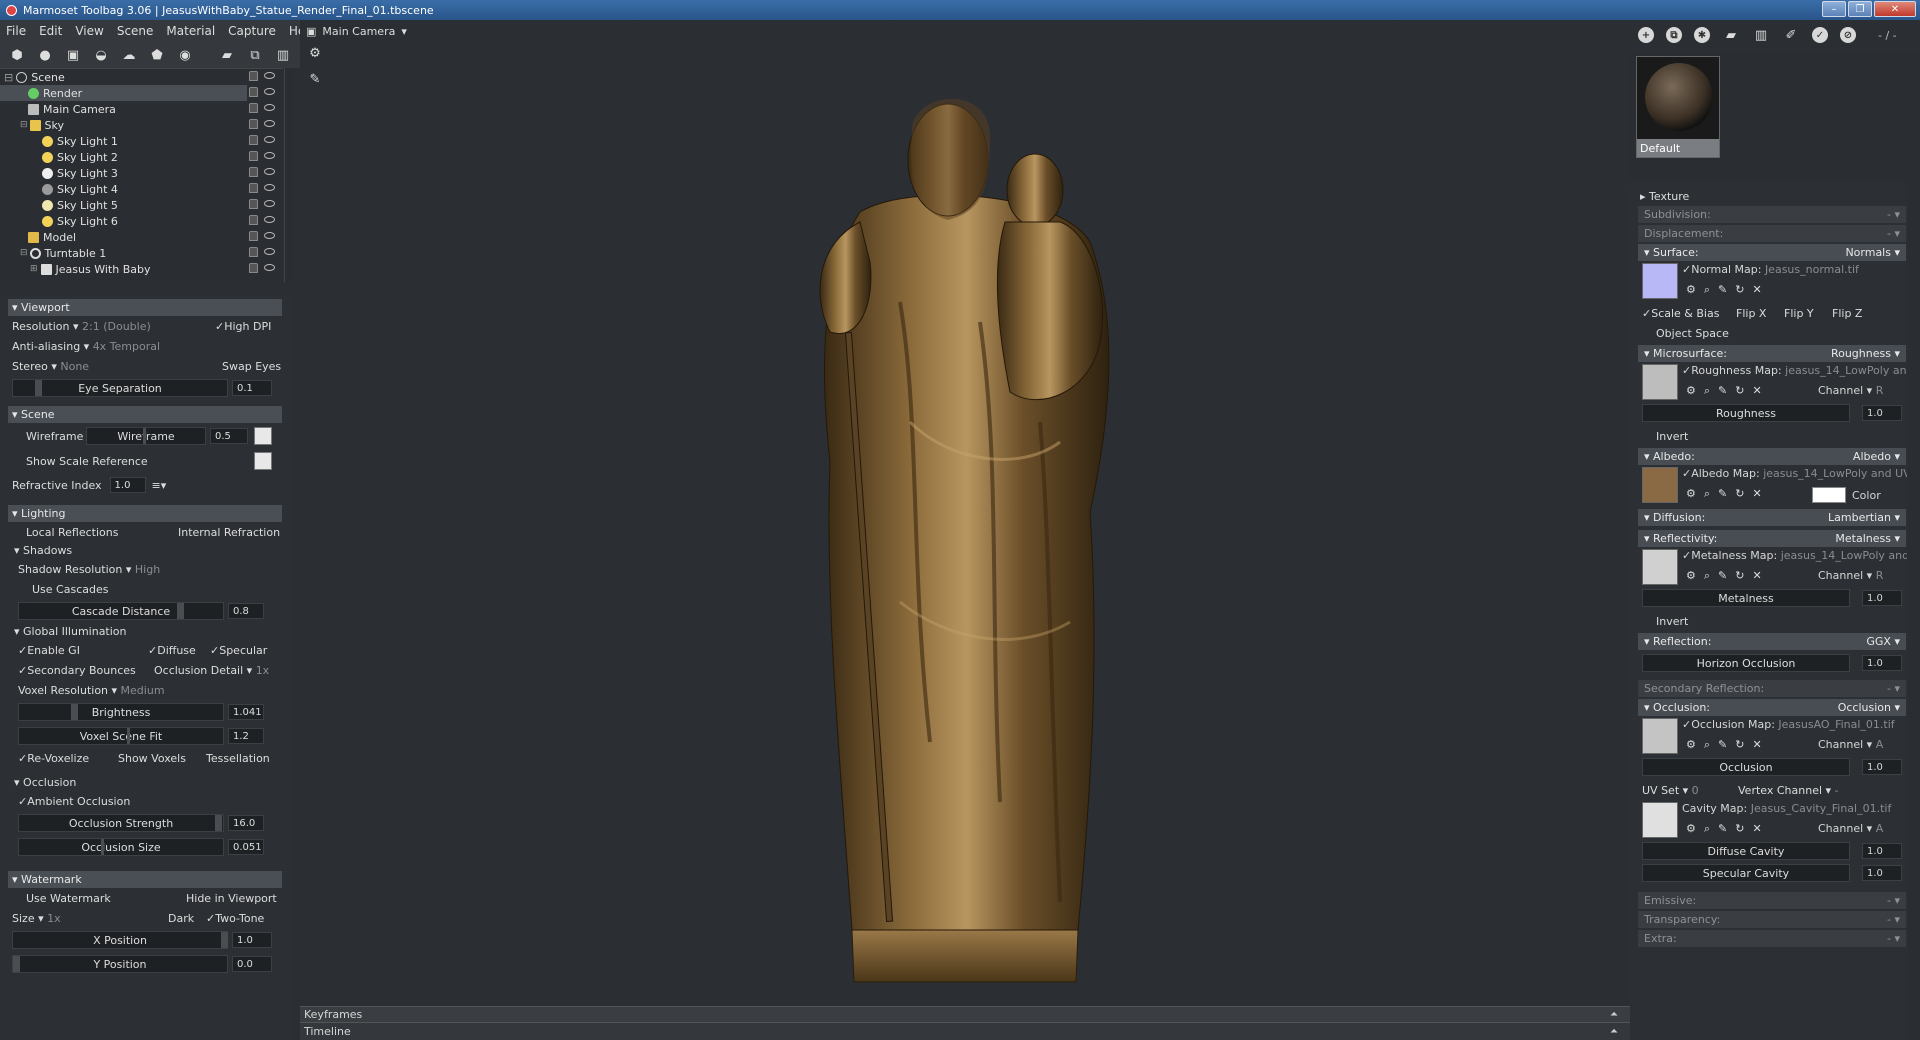 The image size is (1920, 1040). I want to click on voxel-scene-fit-value: 1.2, so click(246, 736).